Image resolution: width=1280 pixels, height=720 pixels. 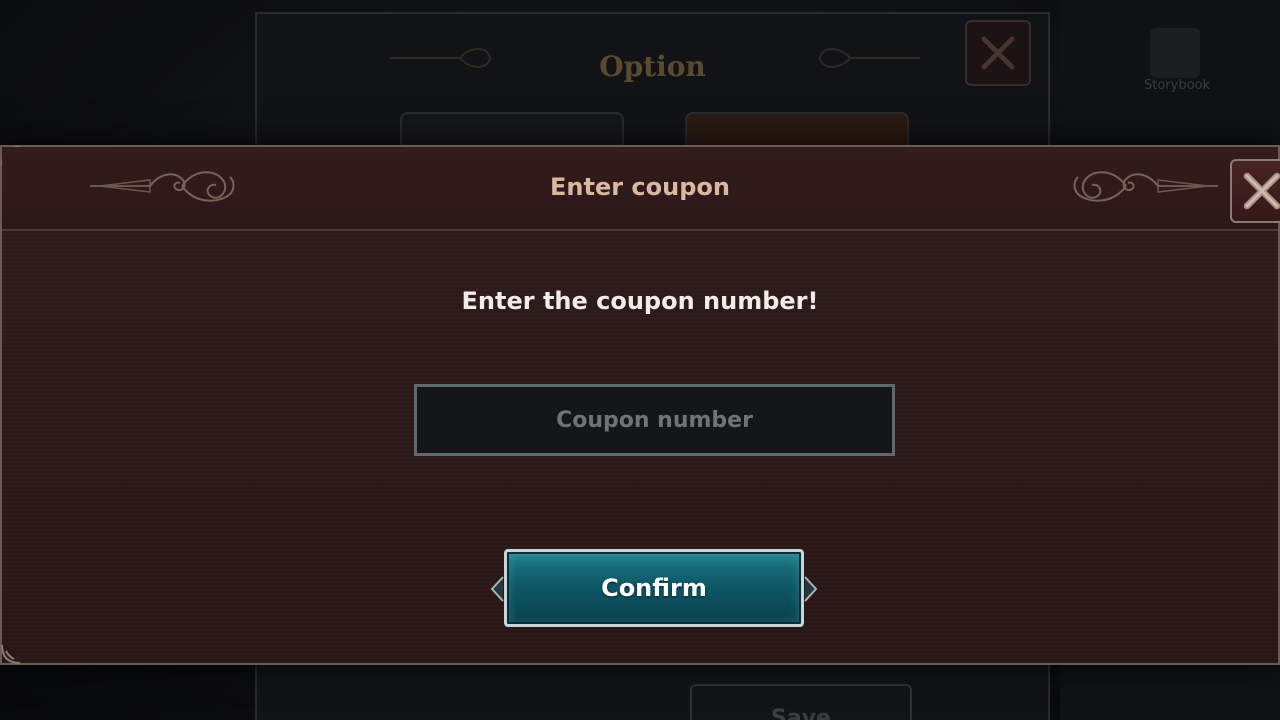 I want to click on close-button, so click(x=1255, y=191).